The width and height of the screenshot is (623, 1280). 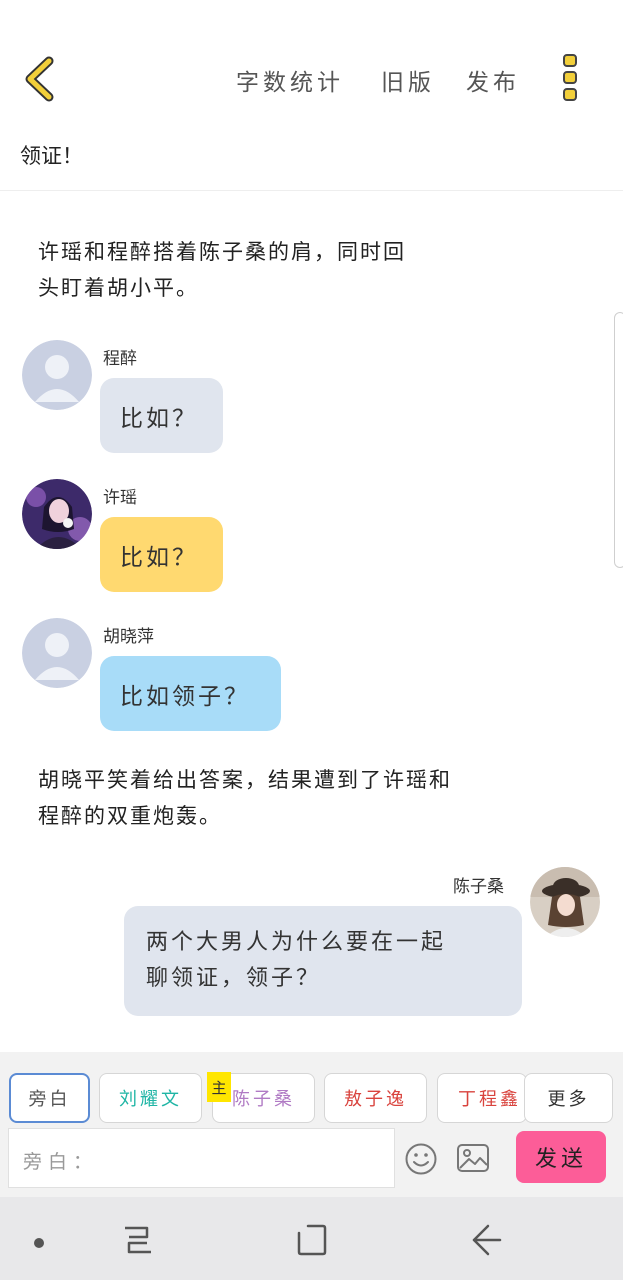 I want to click on character-tab-dingchengxin: 丁程鑫, so click(x=482, y=1098).